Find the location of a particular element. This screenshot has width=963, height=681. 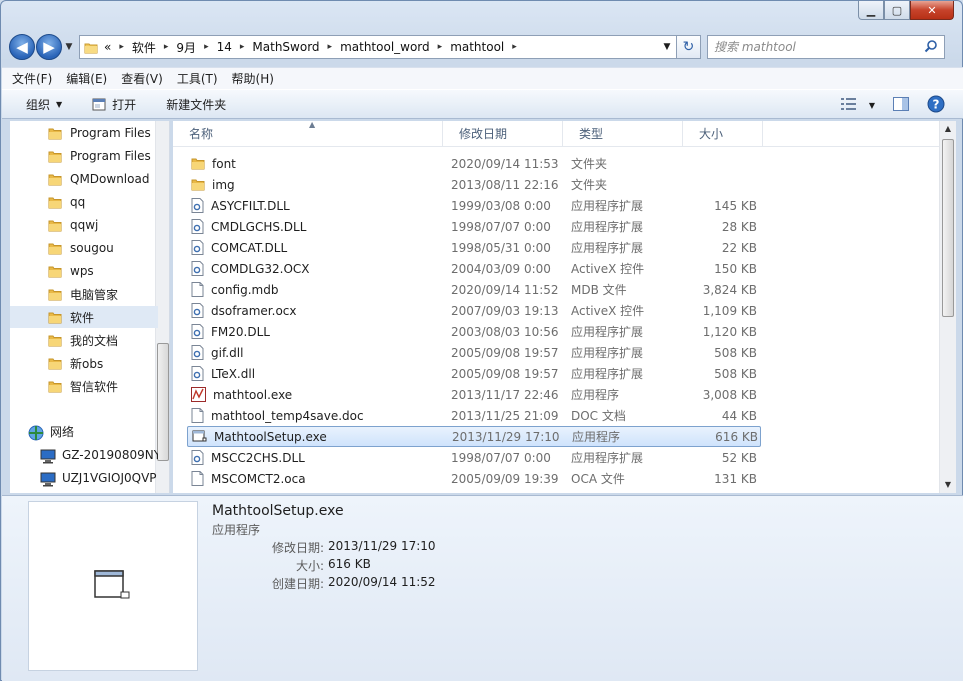

address-history-dropdown: ▼ is located at coordinates (667, 47).